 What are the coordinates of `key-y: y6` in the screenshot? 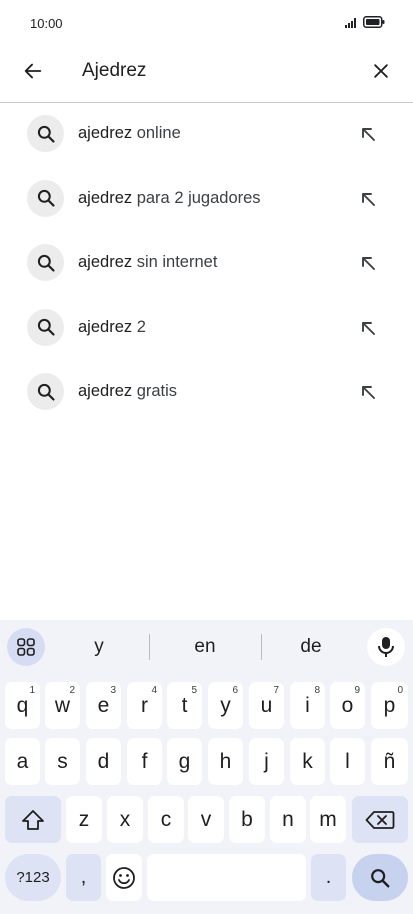 It's located at (225, 705).